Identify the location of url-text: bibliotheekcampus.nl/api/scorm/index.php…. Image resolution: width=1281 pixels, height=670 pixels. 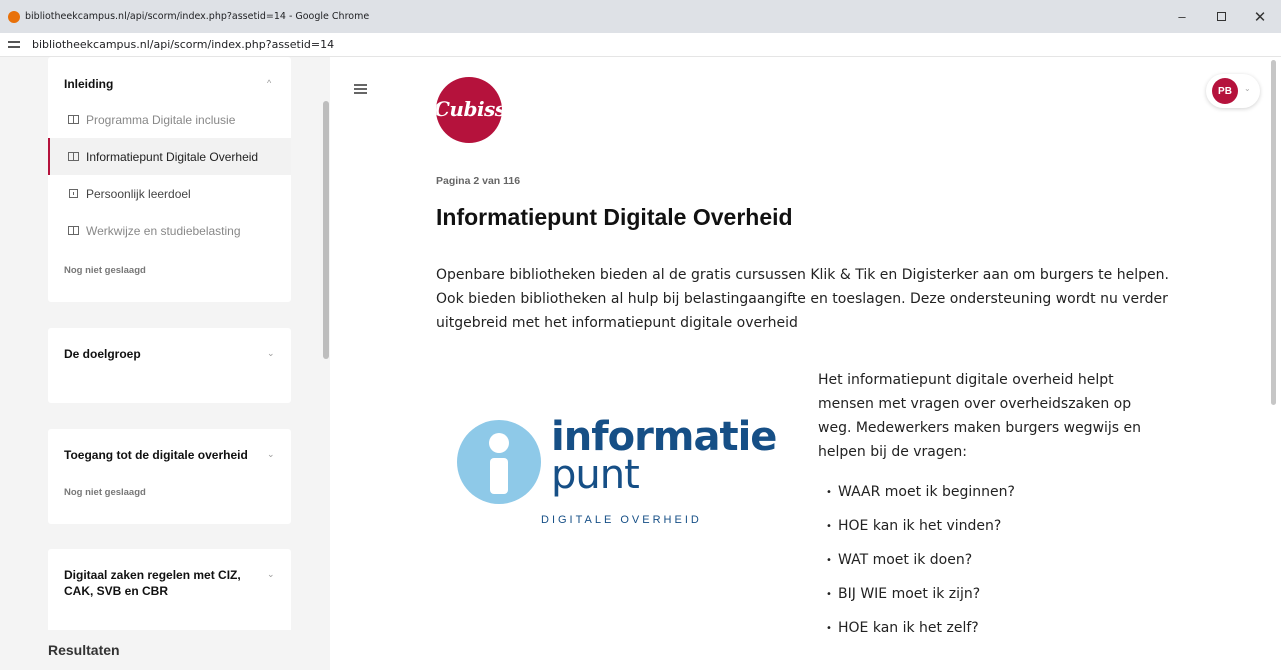
(183, 44).